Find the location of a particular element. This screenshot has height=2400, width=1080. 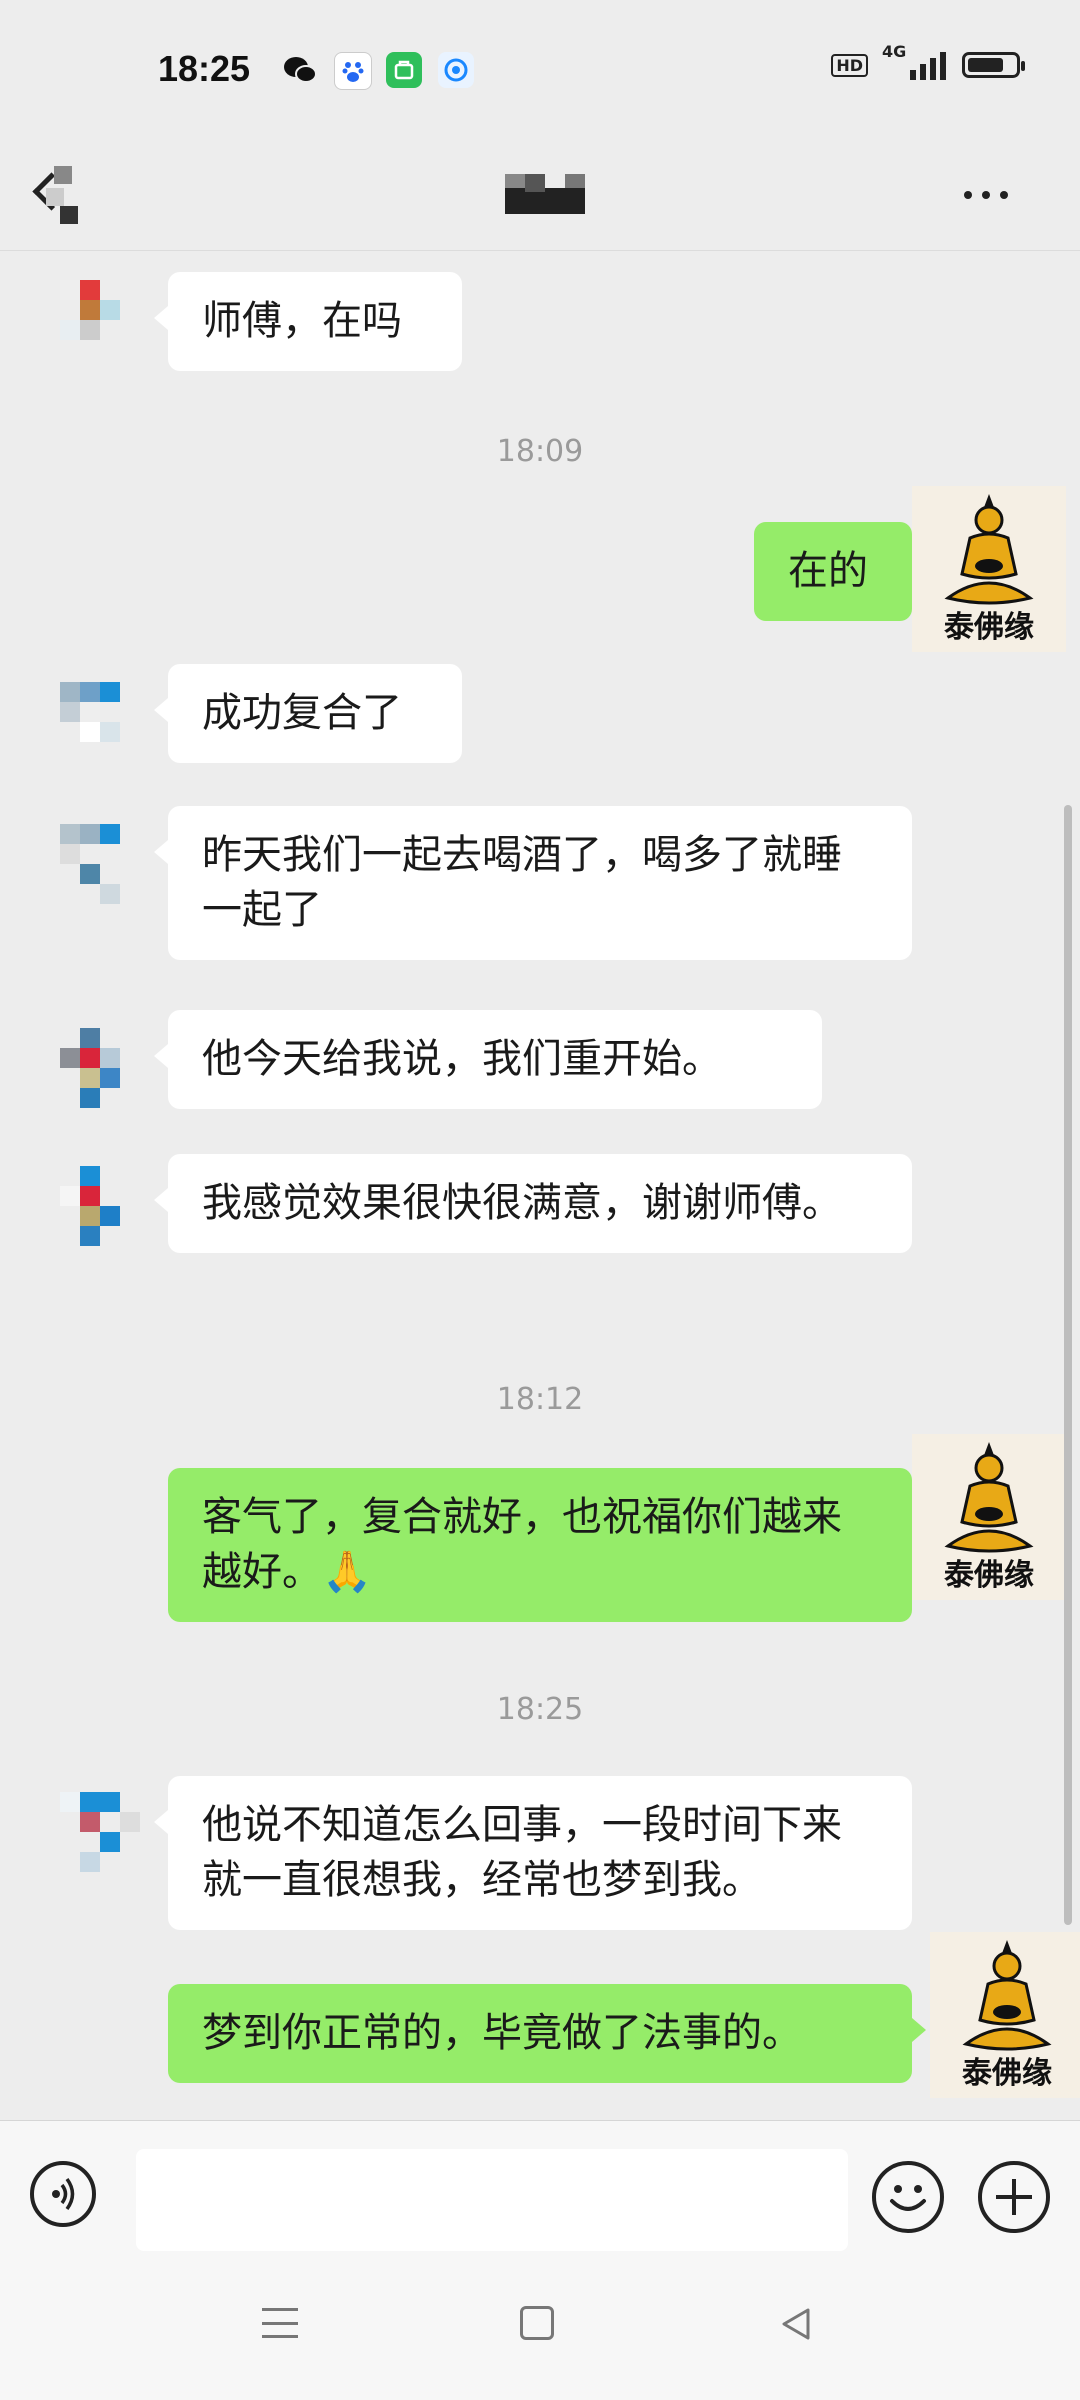

message-bubble-outgoing: 梦到你正常的，毕竟做了法事的。 is located at coordinates (547, 2033).